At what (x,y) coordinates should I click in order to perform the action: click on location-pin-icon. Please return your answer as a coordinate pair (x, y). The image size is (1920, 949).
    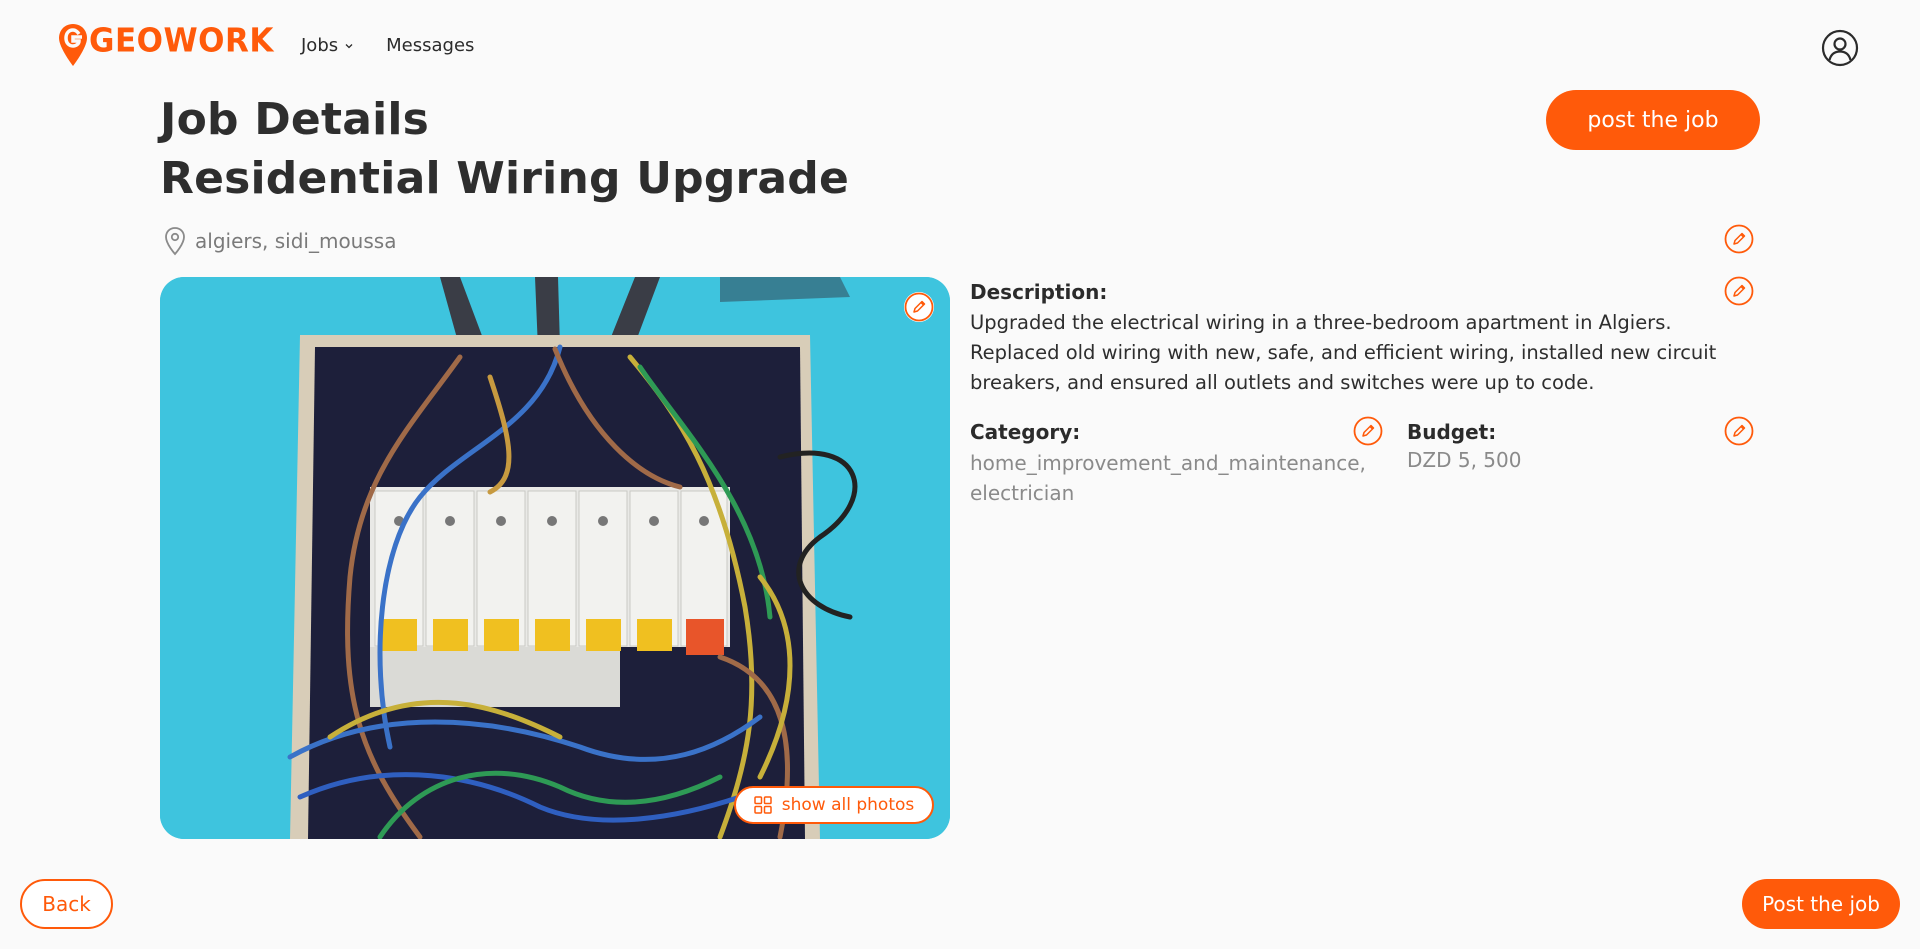
    Looking at the image, I should click on (175, 241).